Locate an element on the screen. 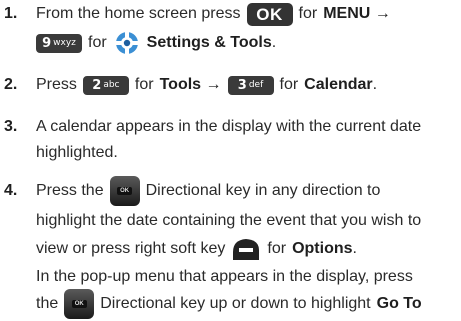  step-text: From the home screen press is located at coordinates (138, 13).